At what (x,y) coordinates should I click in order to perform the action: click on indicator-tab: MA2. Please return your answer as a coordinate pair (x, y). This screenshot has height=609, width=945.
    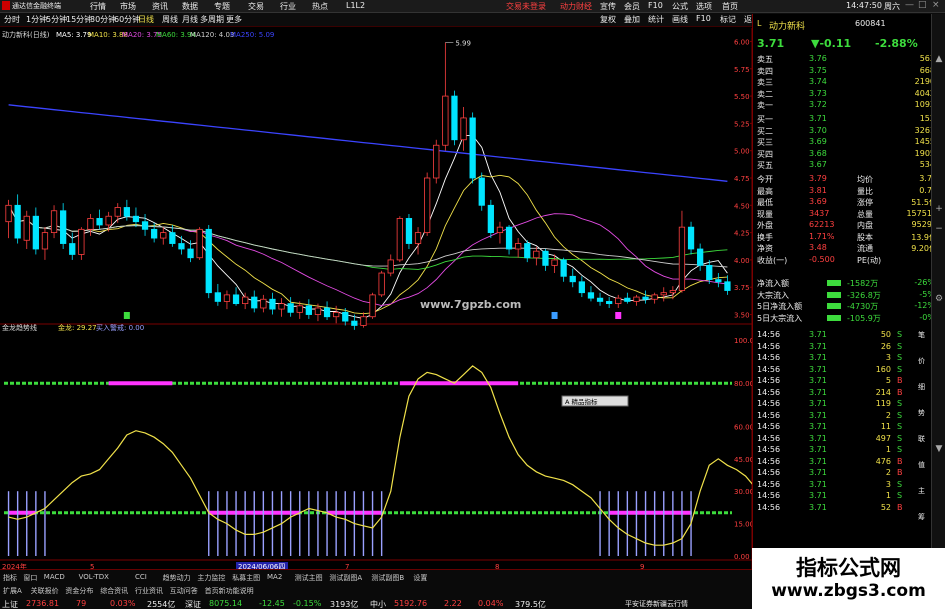
    Looking at the image, I should click on (274, 577).